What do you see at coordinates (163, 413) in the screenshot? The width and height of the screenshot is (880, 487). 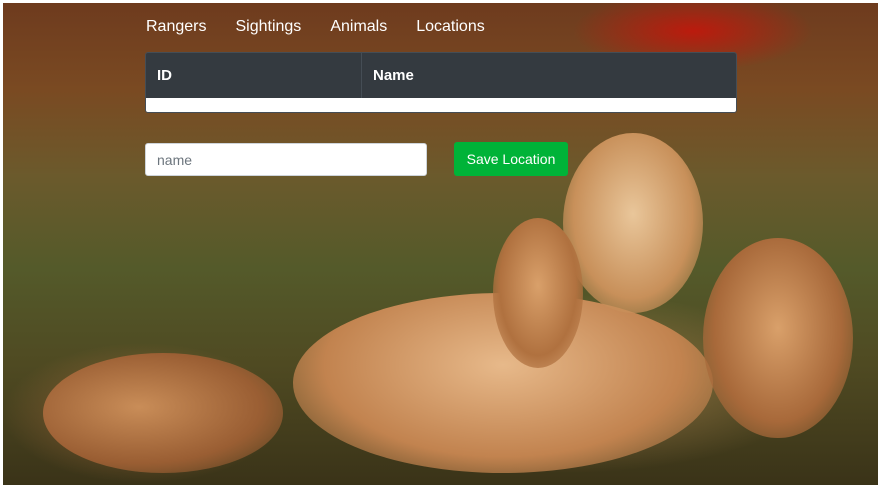 I see `cub-left-shape` at bounding box center [163, 413].